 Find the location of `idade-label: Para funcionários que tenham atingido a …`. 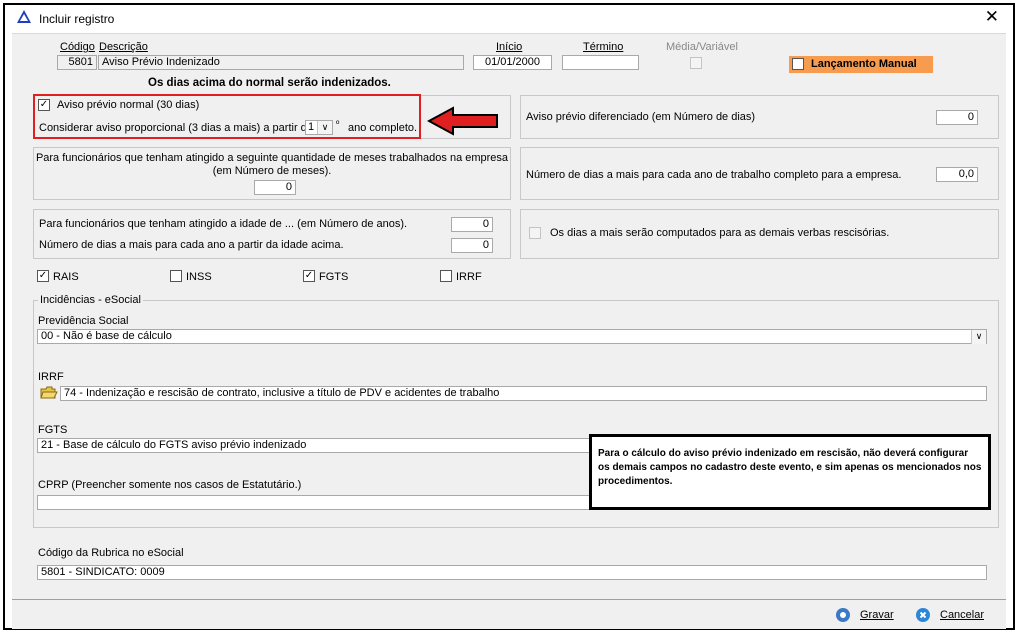

idade-label: Para funcionários que tenham atingido a … is located at coordinates (223, 224).